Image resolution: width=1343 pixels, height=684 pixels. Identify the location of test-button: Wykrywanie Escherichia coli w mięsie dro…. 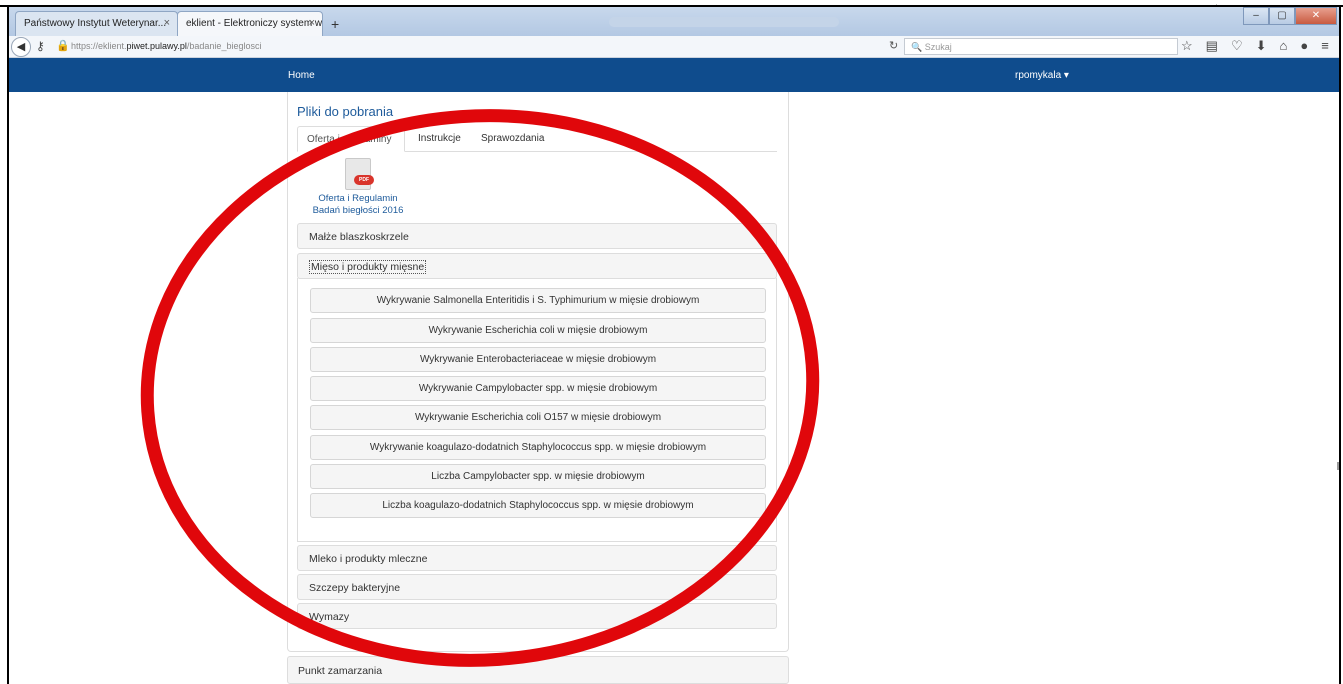
(538, 330).